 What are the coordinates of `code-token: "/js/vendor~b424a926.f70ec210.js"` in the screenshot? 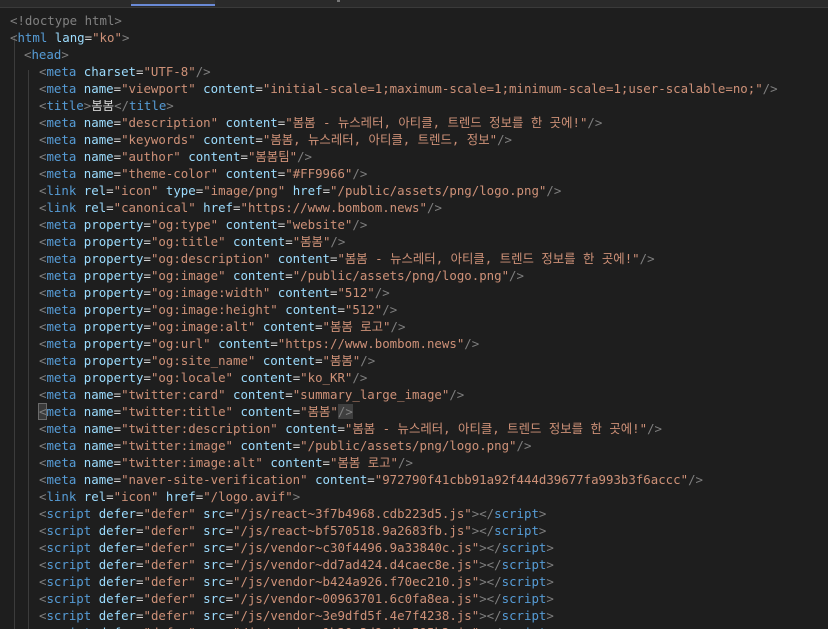 It's located at (356, 581).